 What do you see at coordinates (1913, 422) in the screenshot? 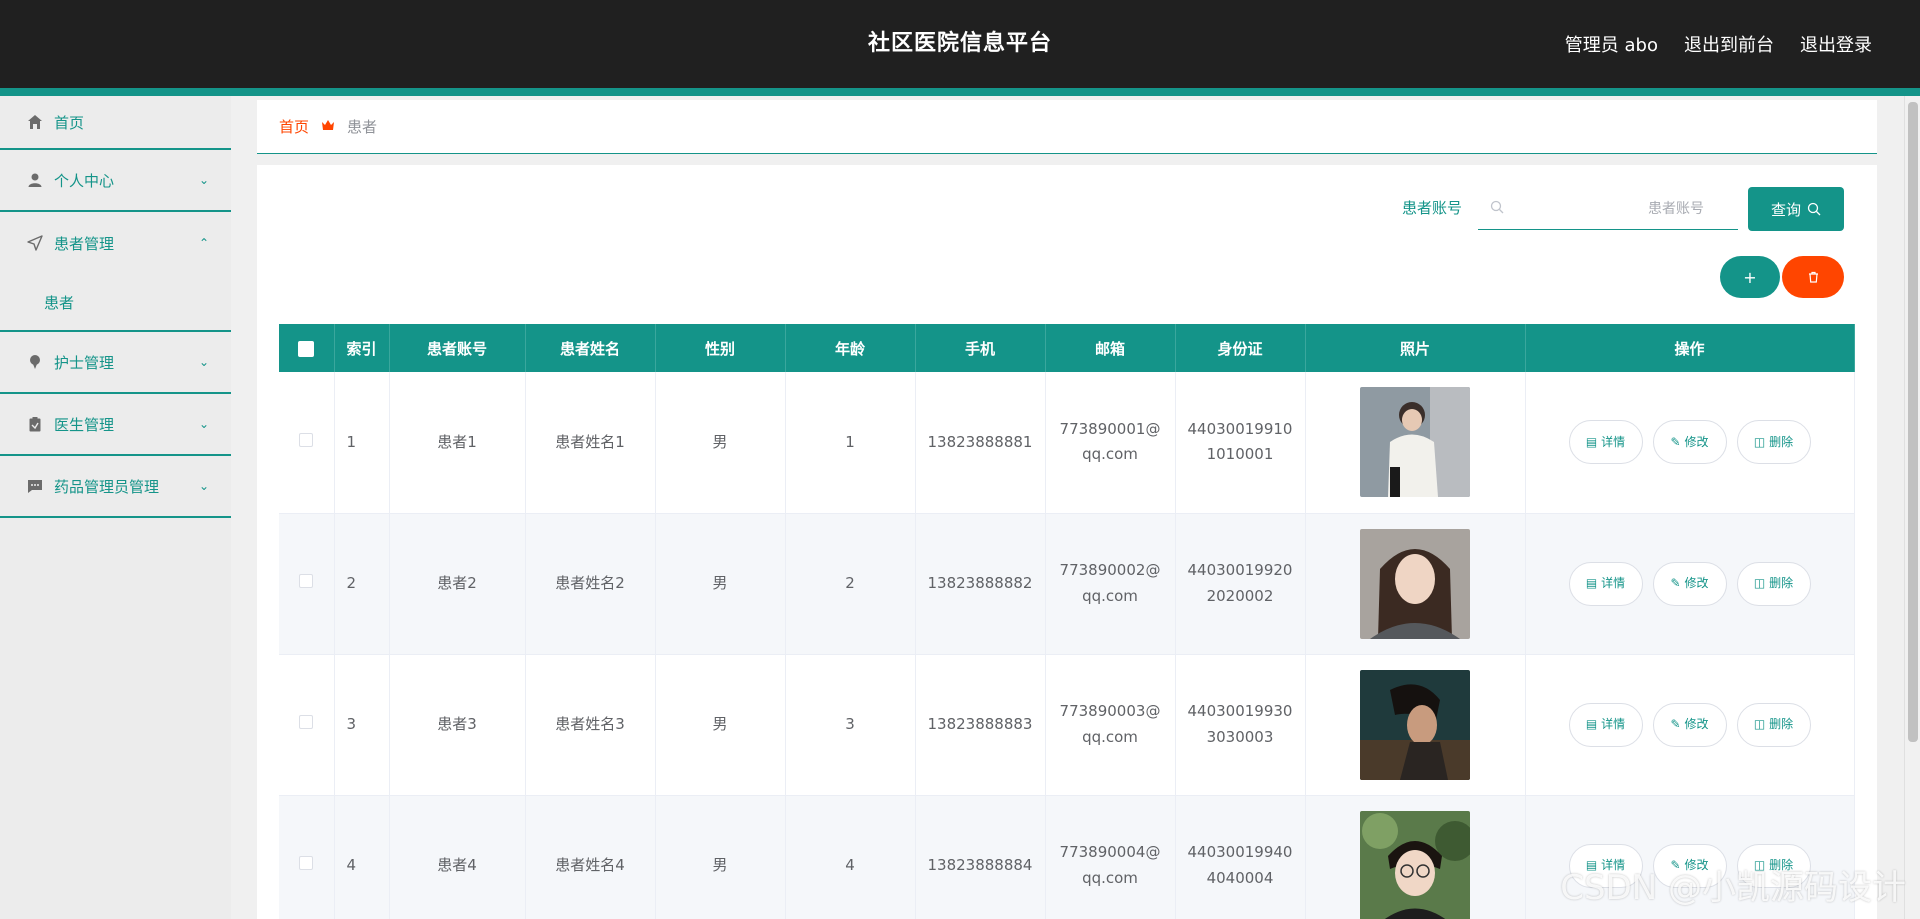
I see `scrollbar-thumb` at bounding box center [1913, 422].